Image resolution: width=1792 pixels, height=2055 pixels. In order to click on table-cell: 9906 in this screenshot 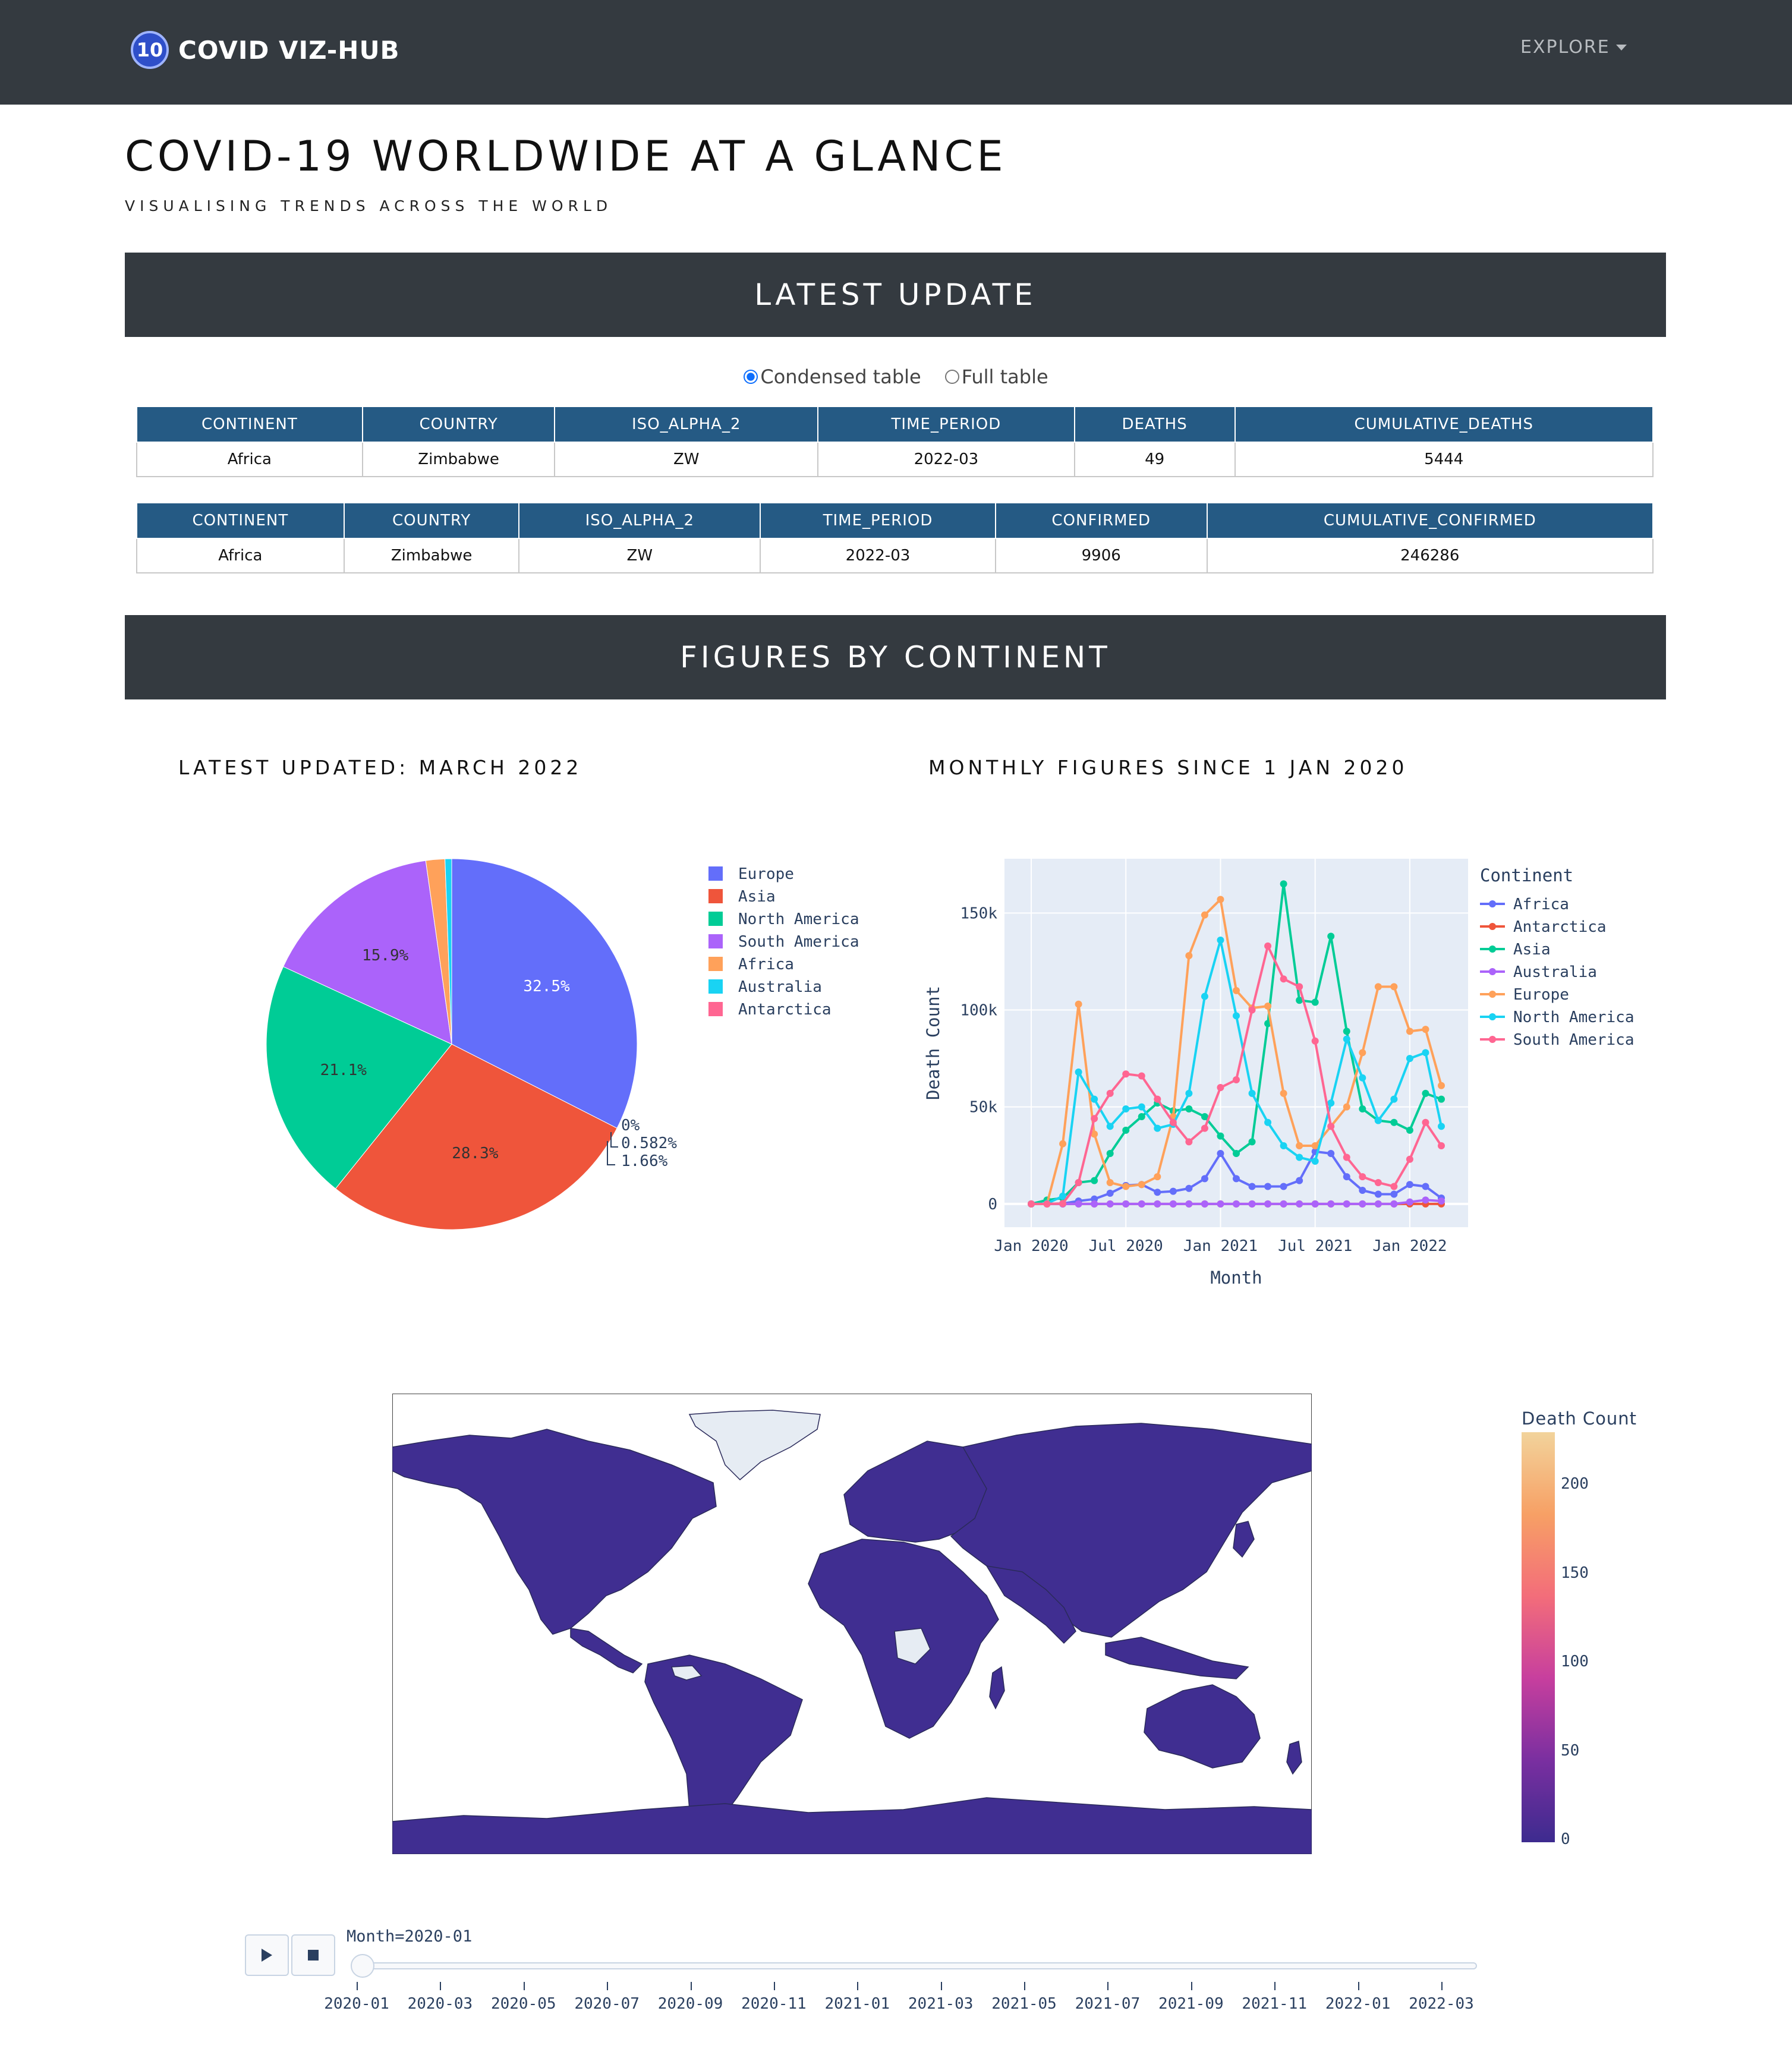, I will do `click(1101, 555)`.